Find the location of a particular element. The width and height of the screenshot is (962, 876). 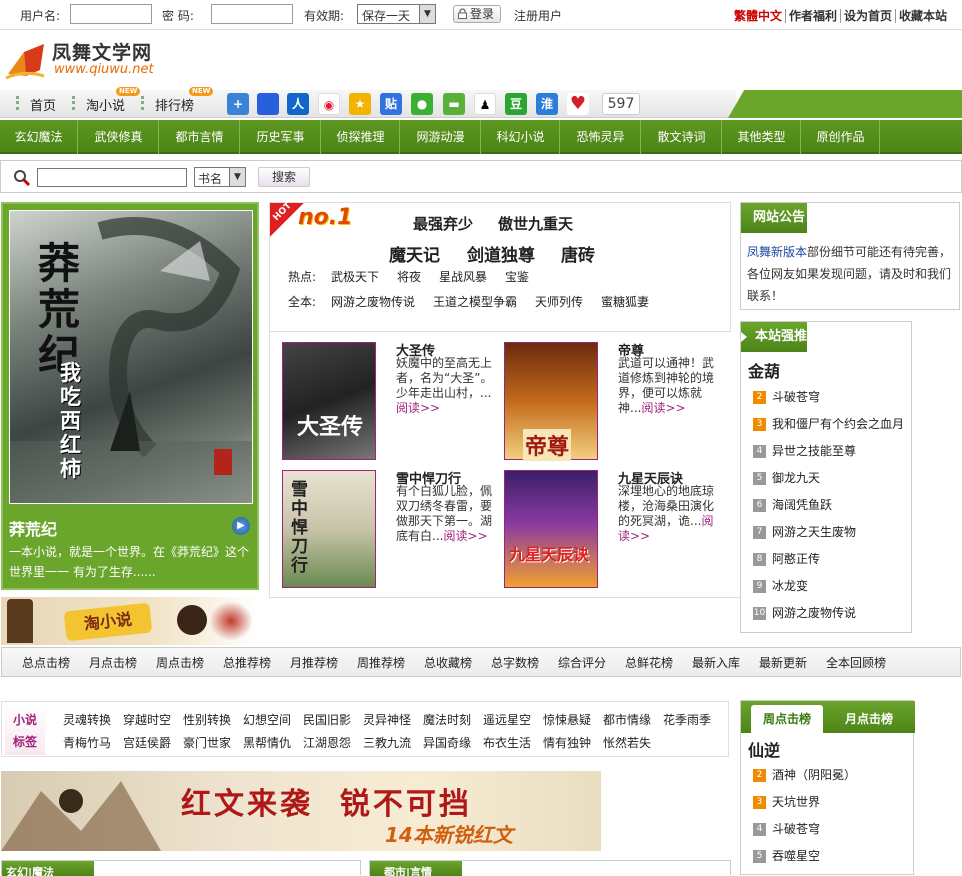

tag-link: 黑帮情仇 is located at coordinates (267, 742).